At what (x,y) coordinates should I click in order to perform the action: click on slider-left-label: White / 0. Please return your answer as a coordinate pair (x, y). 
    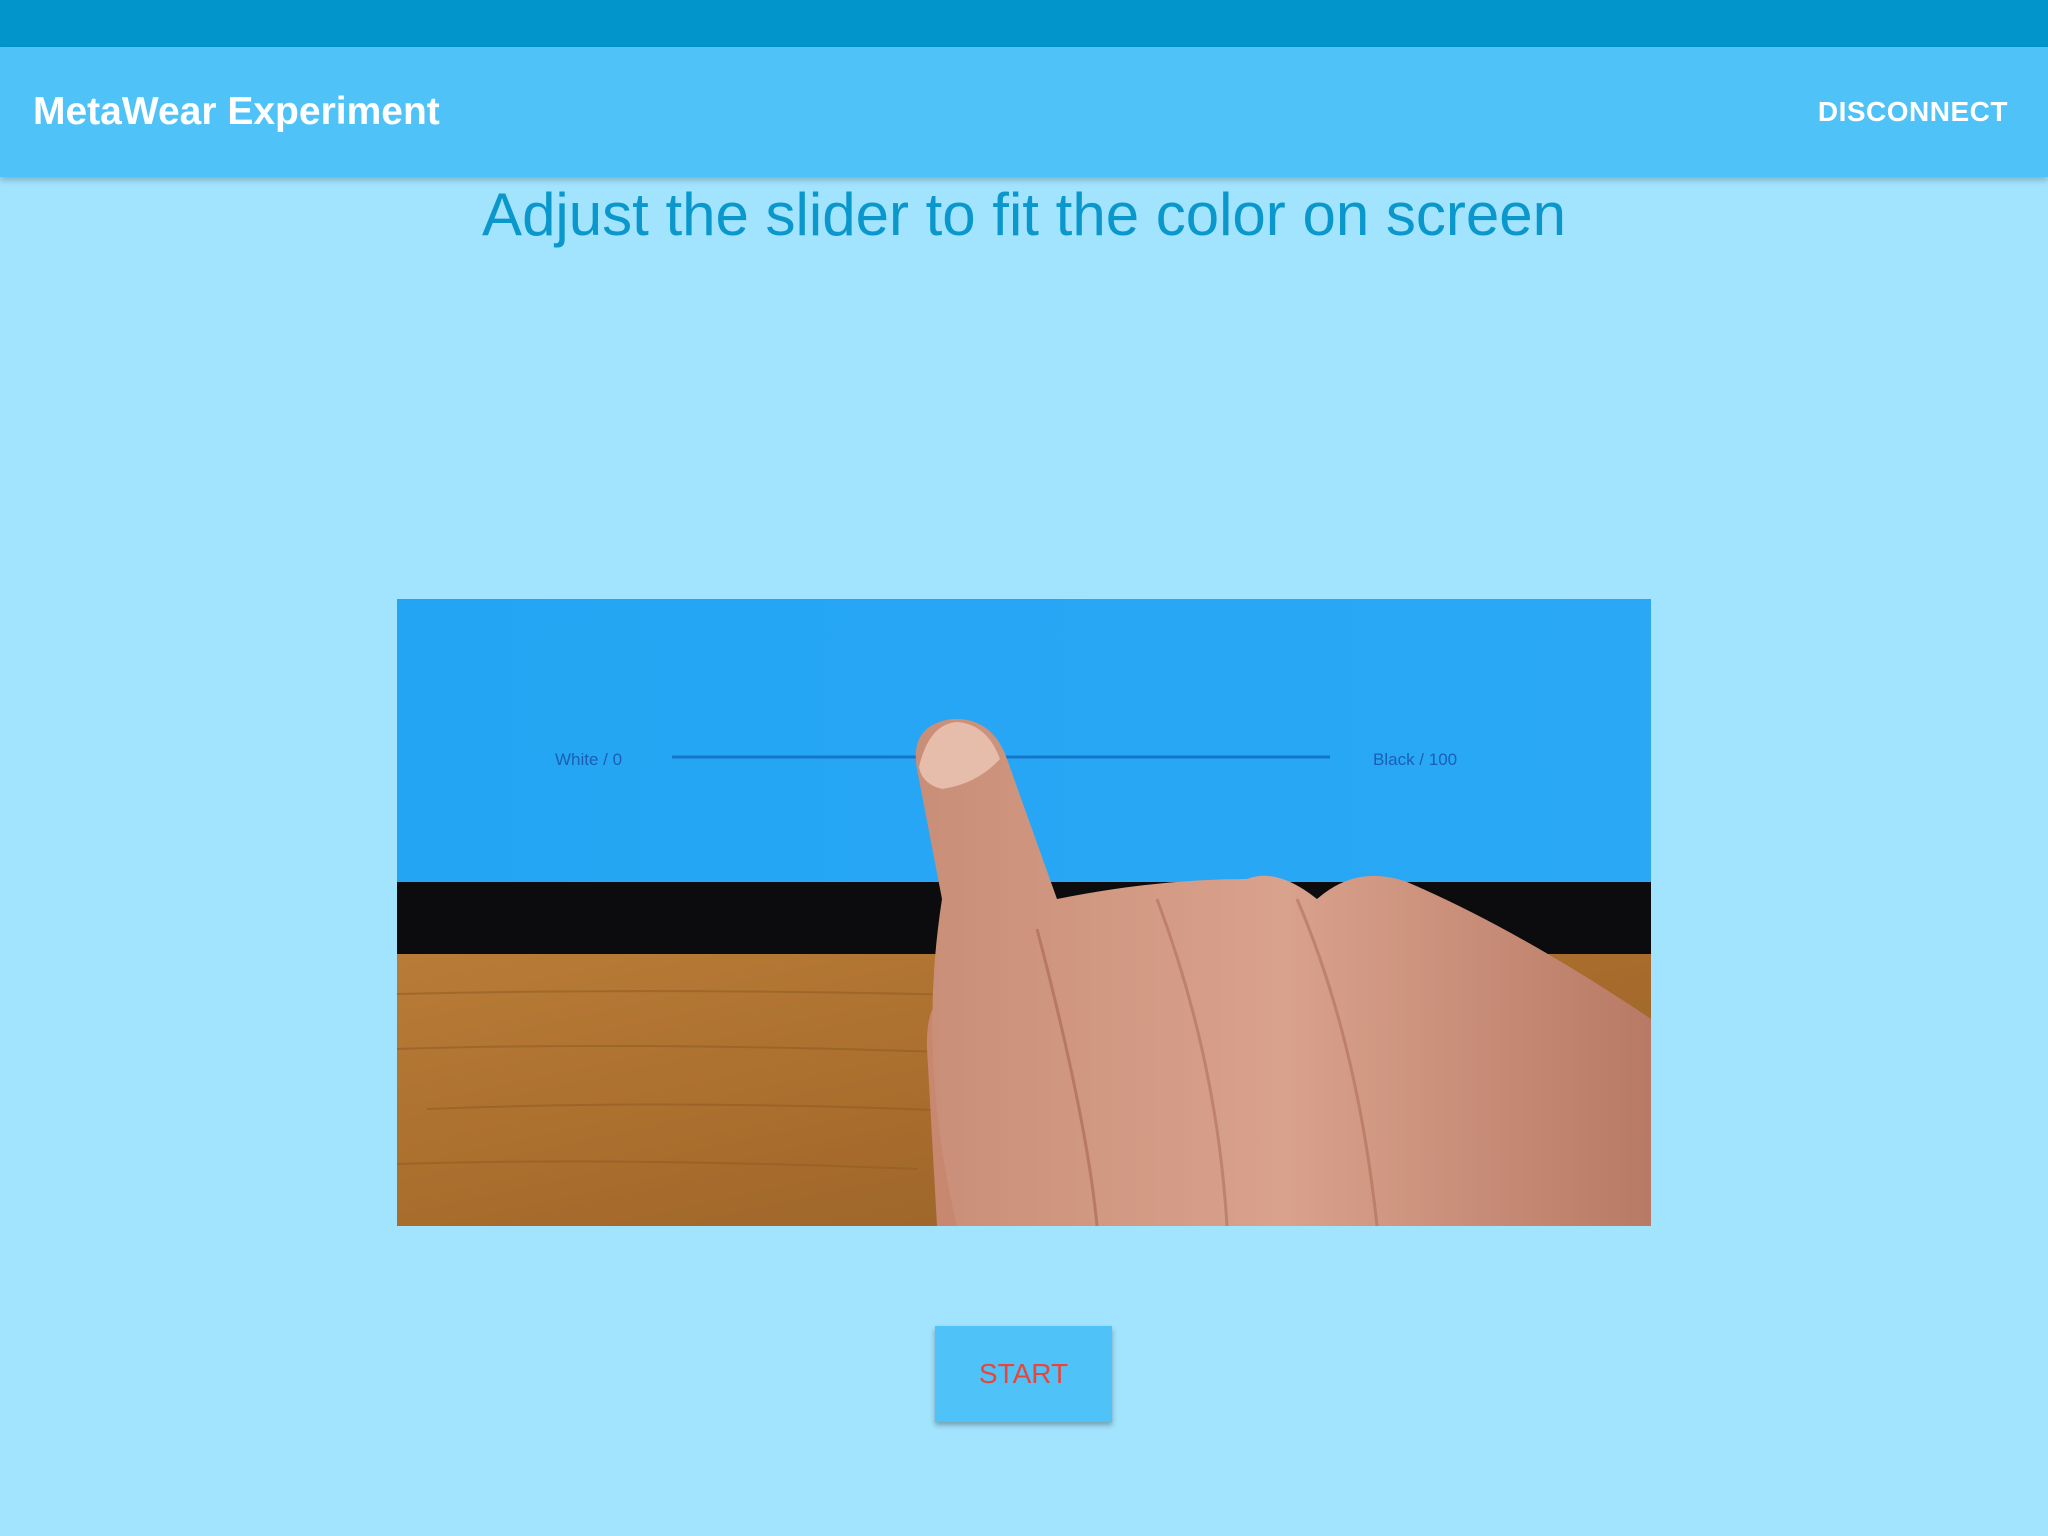
    Looking at the image, I should click on (588, 759).